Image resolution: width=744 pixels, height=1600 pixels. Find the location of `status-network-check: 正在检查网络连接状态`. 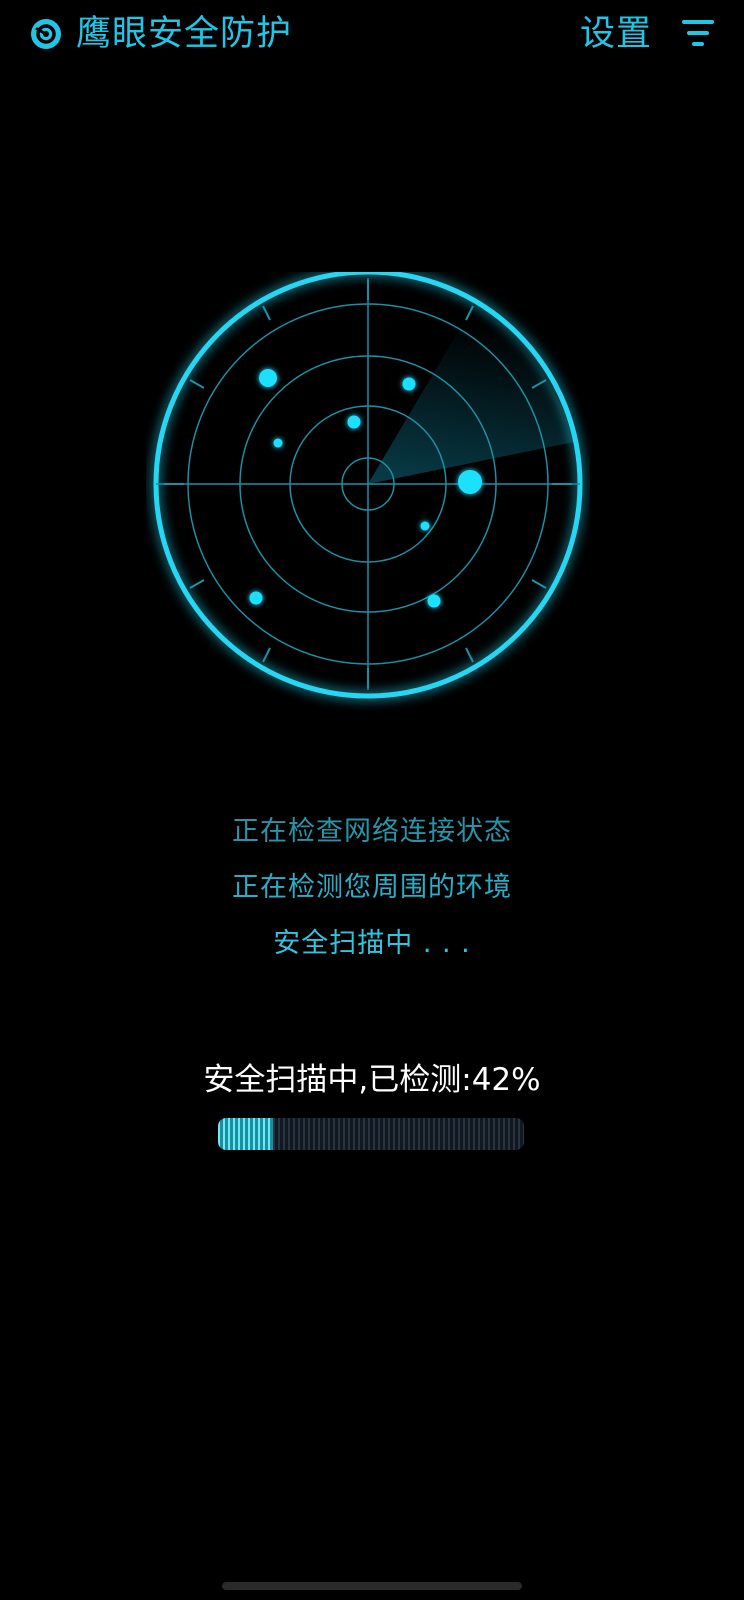

status-network-check: 正在检查网络连接状态 is located at coordinates (372, 831).